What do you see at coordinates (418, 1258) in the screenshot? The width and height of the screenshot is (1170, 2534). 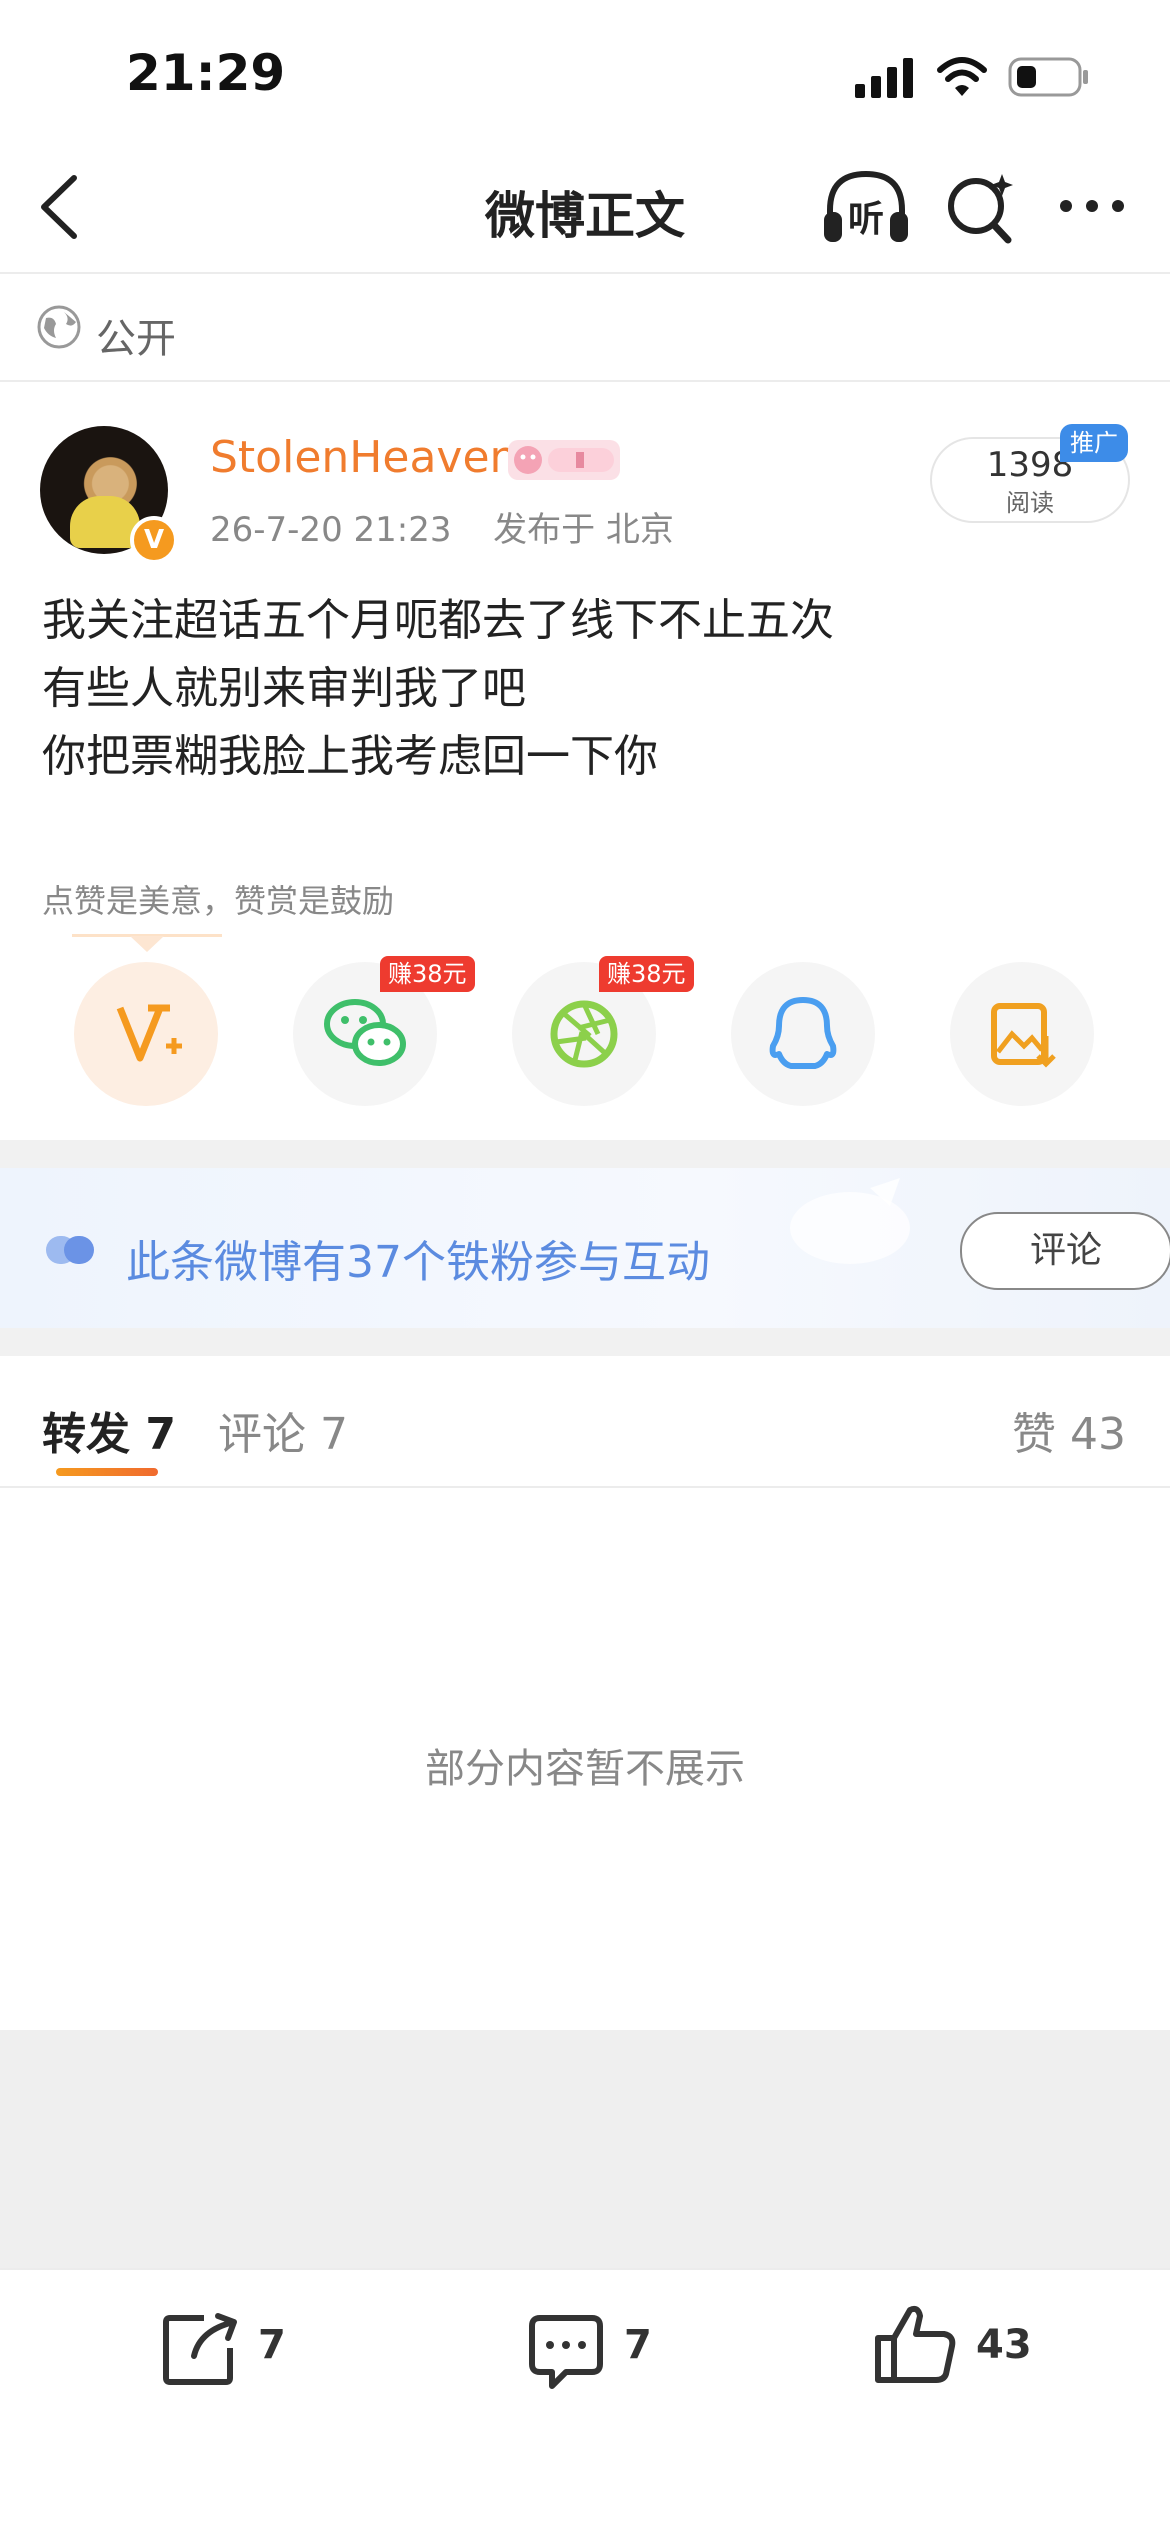 I see `fan-interaction-text: 此条微博有37个铁粉参与互动` at bounding box center [418, 1258].